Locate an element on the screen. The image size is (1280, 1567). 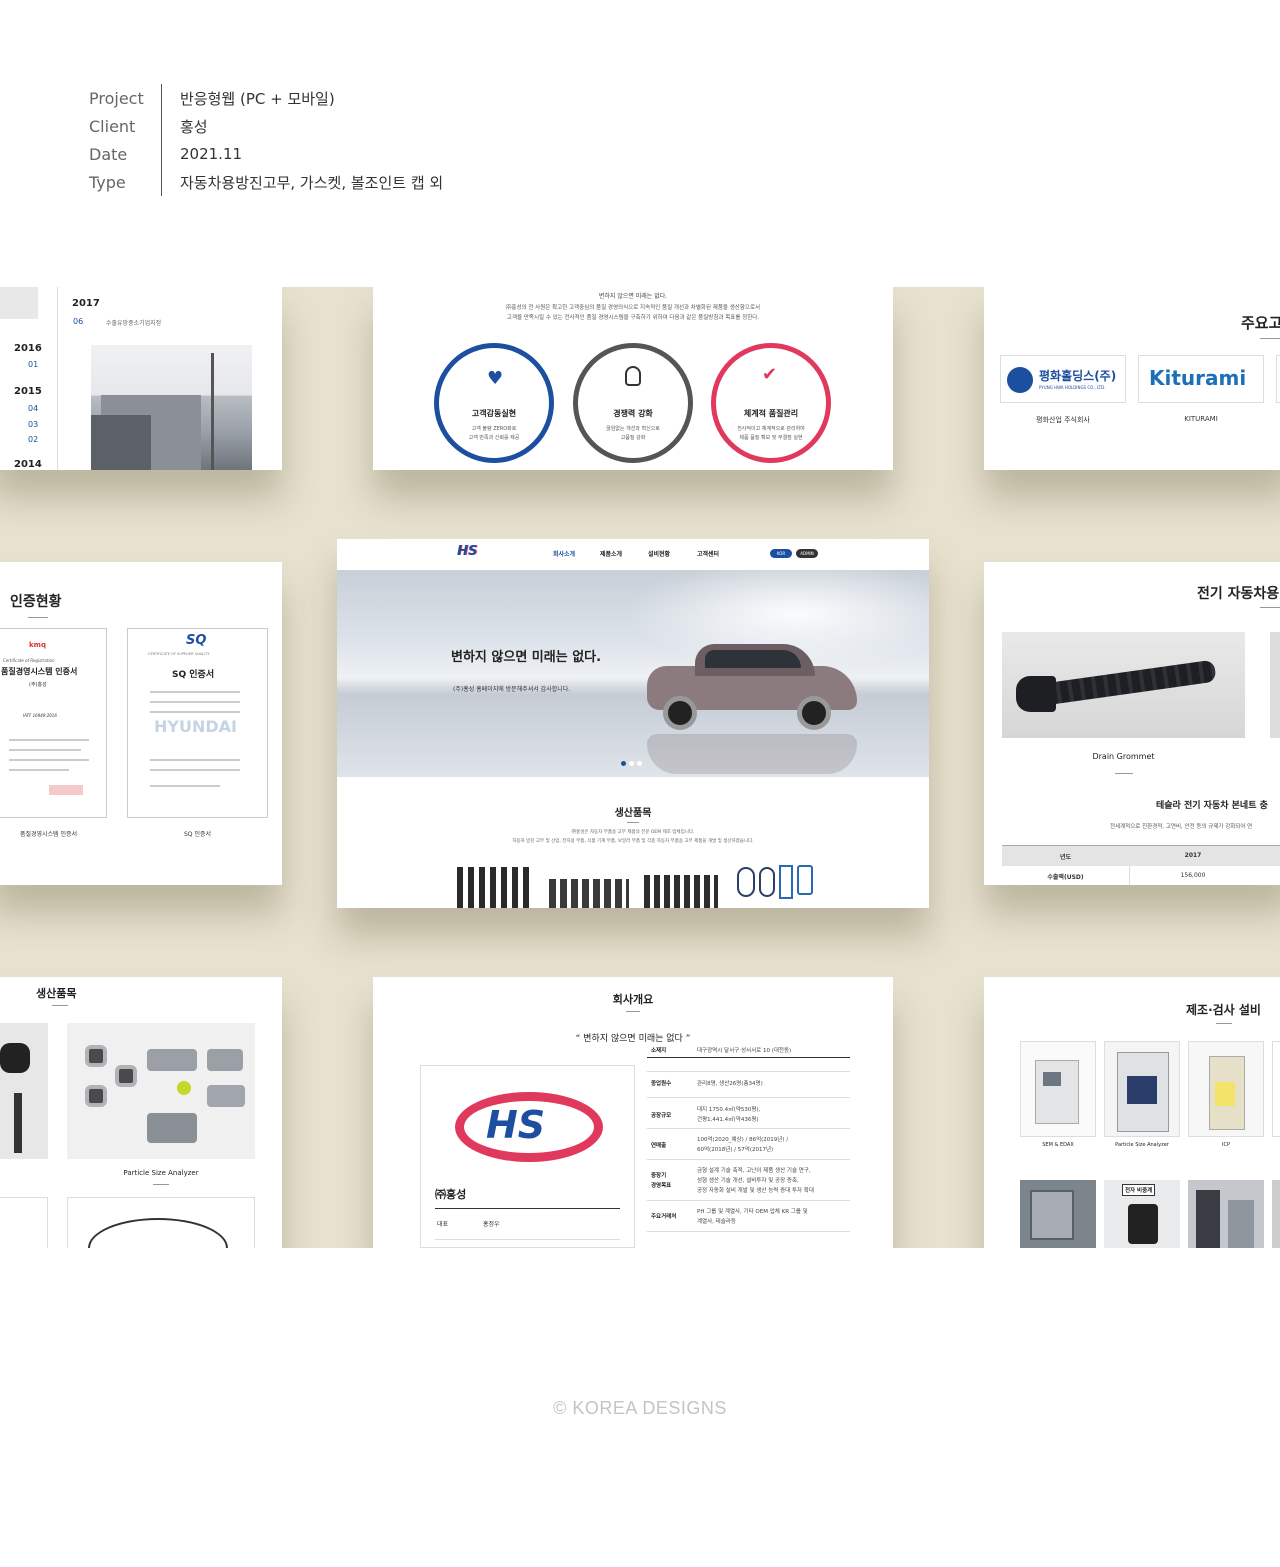
info-row-client: Client 홍성 is located at coordinates (266, 126).